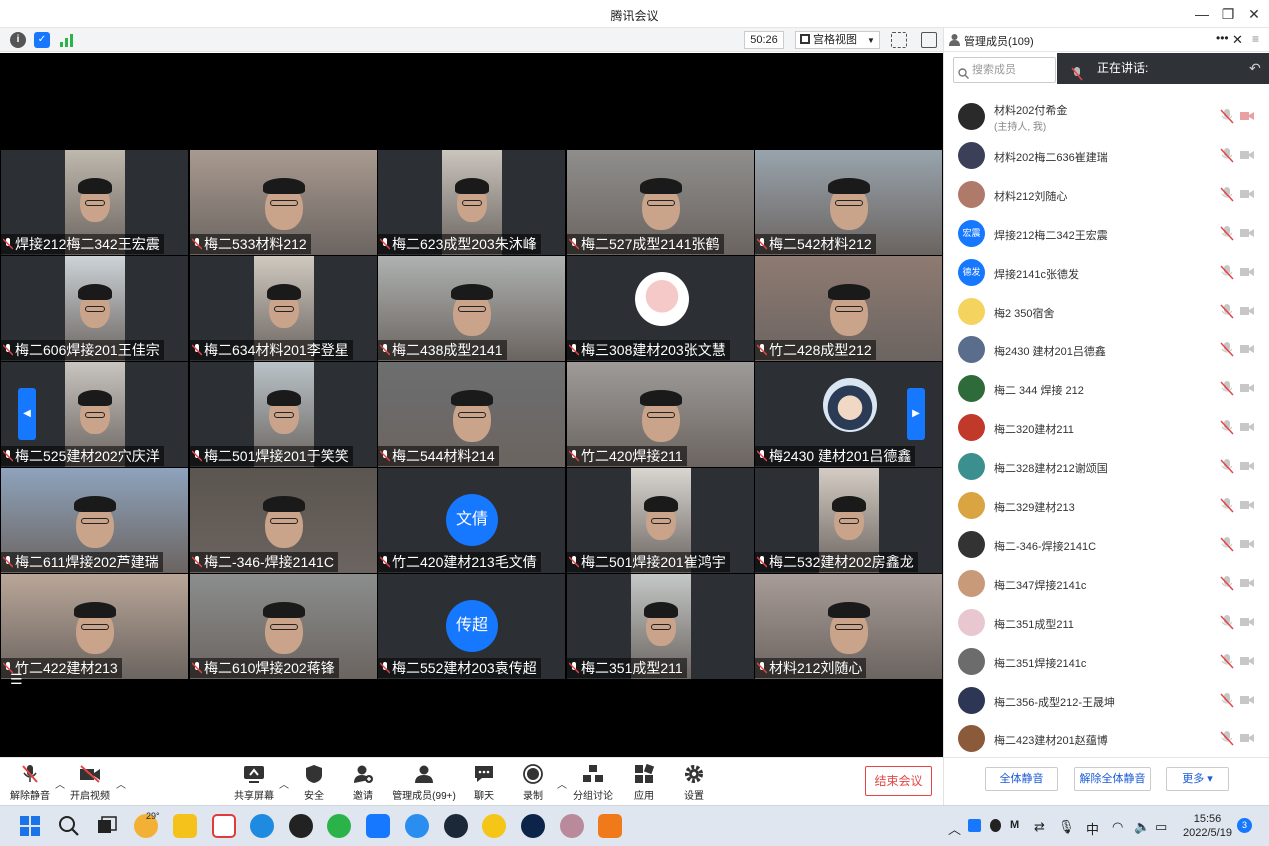  I want to click on video-tile: 梅二544材料214, so click(471, 414).